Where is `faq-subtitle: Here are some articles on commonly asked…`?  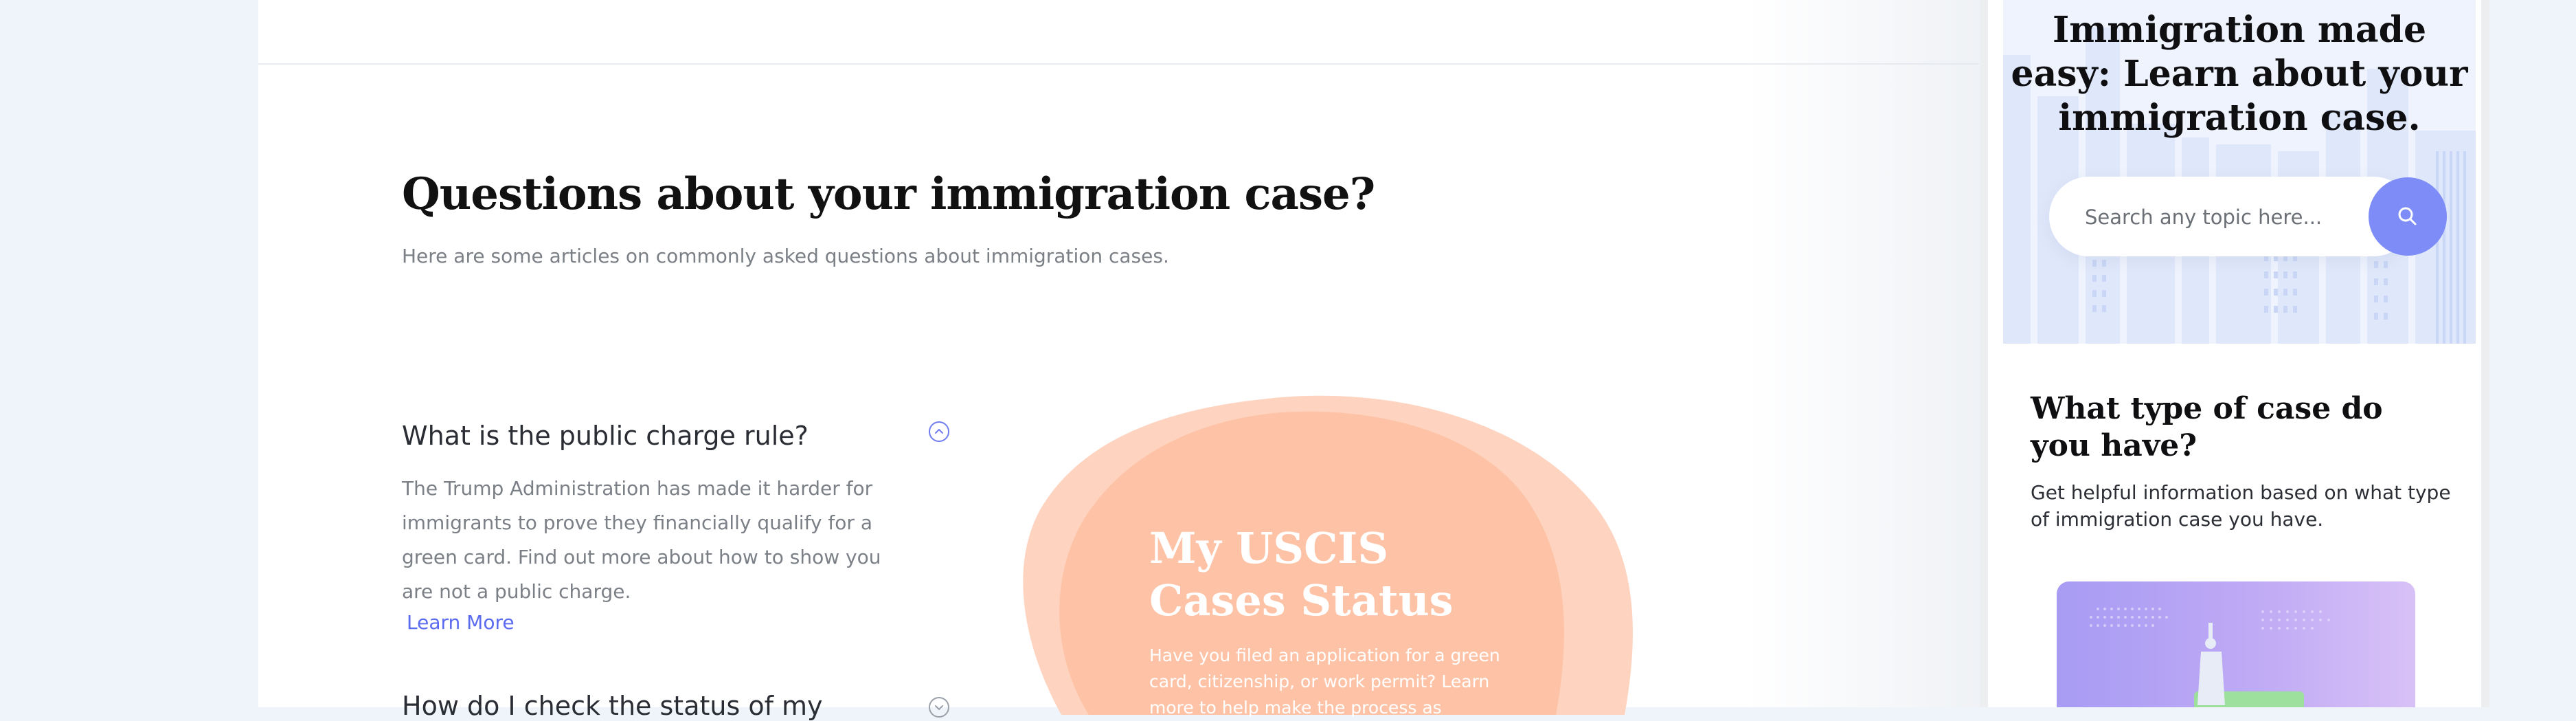
faq-subtitle: Here are some articles on commonly asked… is located at coordinates (785, 256).